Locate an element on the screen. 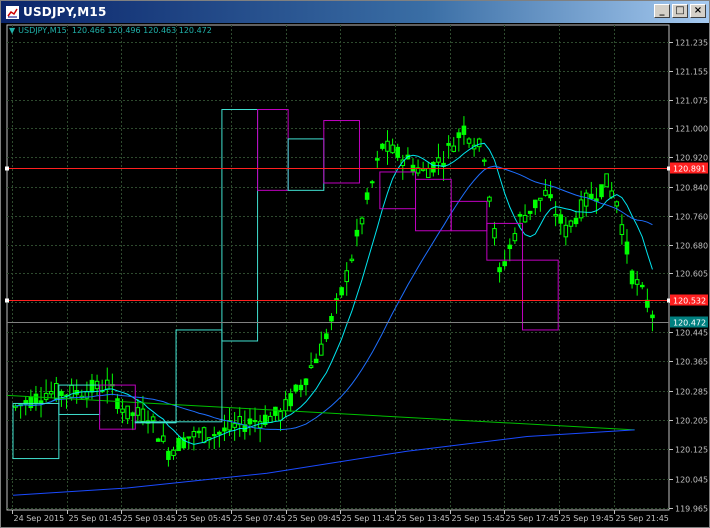 The image size is (710, 528). price-tick-label: 120.760 is located at coordinates (691, 217).